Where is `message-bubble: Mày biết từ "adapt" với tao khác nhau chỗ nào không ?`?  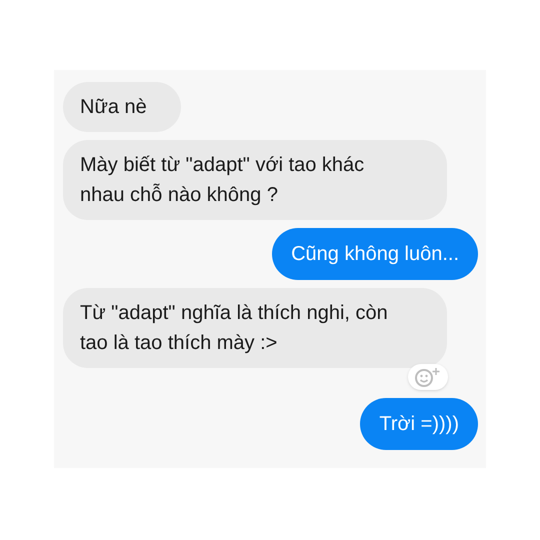 message-bubble: Mày biết từ "adapt" với tao khác nhau chỗ nào không ? is located at coordinates (255, 180).